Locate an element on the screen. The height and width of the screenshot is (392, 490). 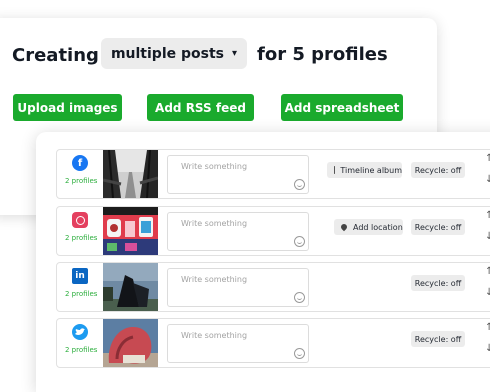
facebook-icon: f is located at coordinates (80, 163).